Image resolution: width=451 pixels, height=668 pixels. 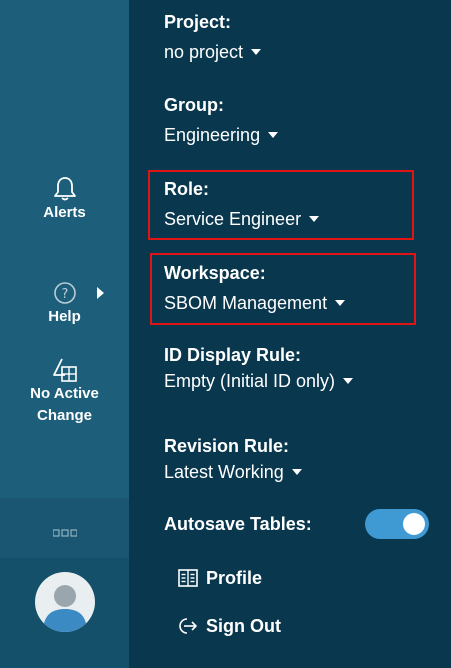 I want to click on more-button, so click(x=64, y=528).